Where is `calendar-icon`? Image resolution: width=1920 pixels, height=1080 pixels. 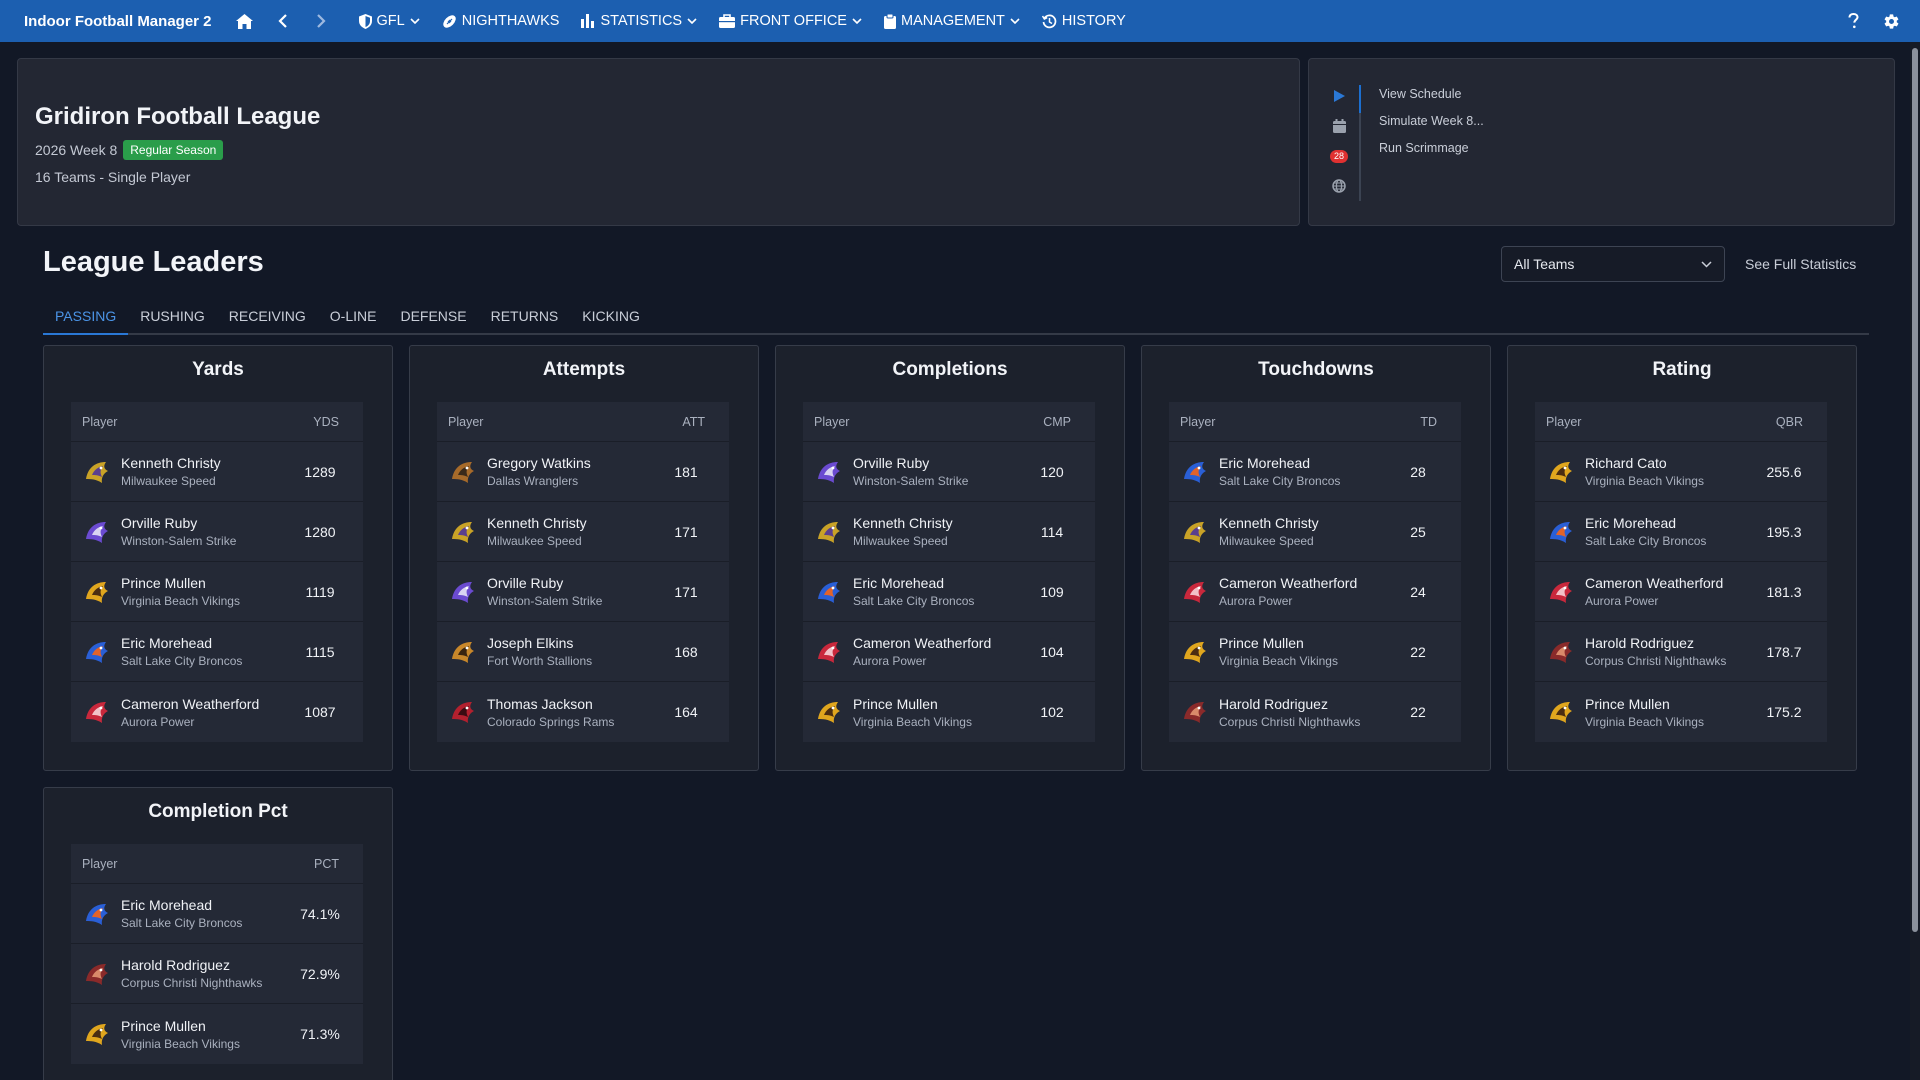 calendar-icon is located at coordinates (1339, 126).